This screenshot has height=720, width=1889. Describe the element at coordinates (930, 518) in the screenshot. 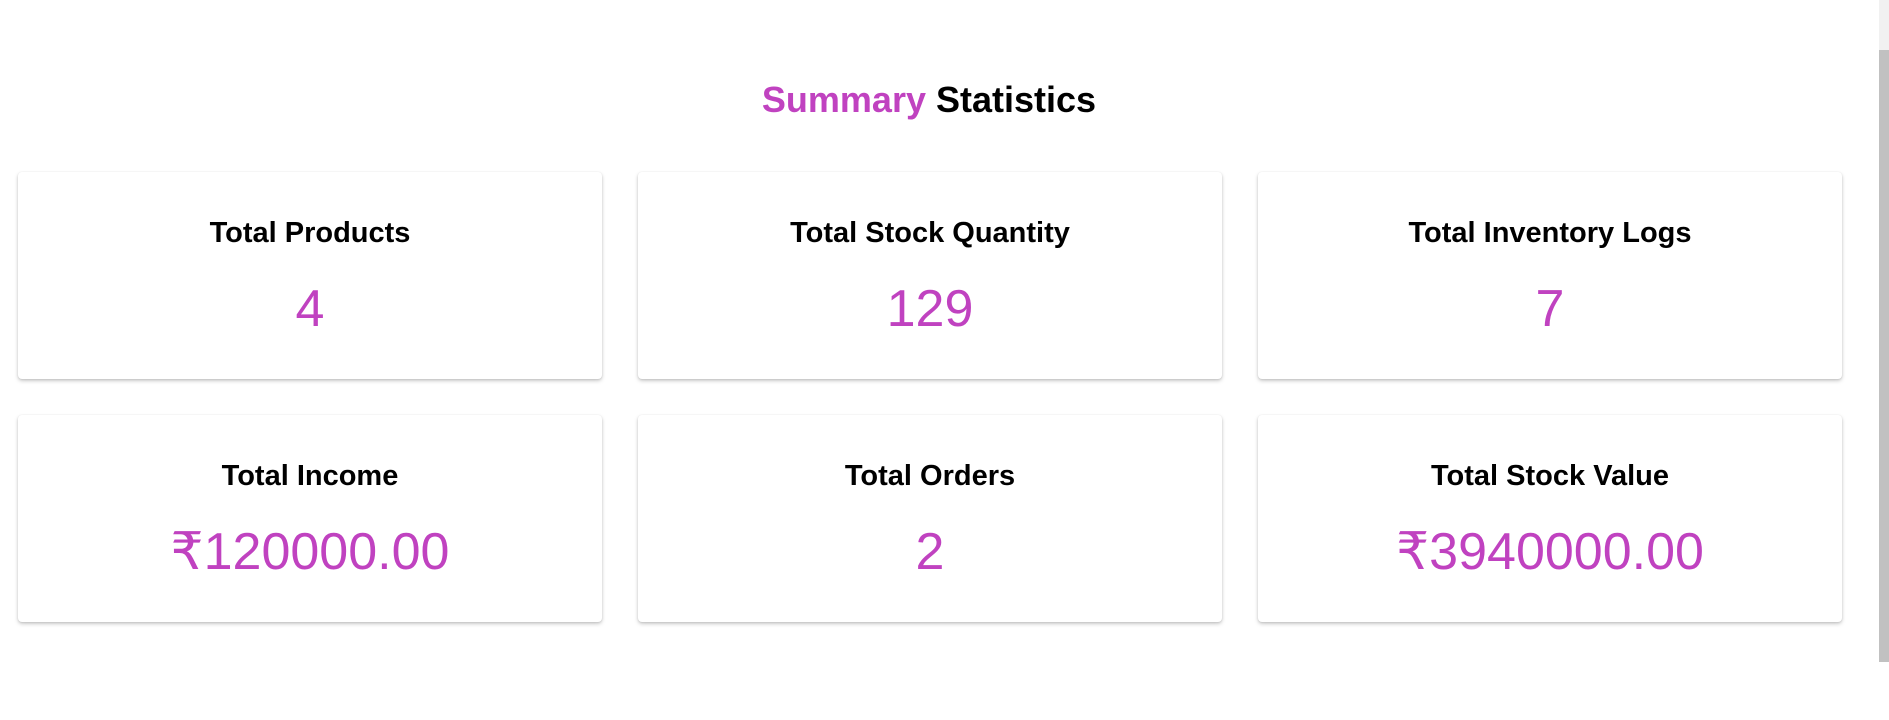

I see `stat-card-total-orders: Total Orders 2` at that location.